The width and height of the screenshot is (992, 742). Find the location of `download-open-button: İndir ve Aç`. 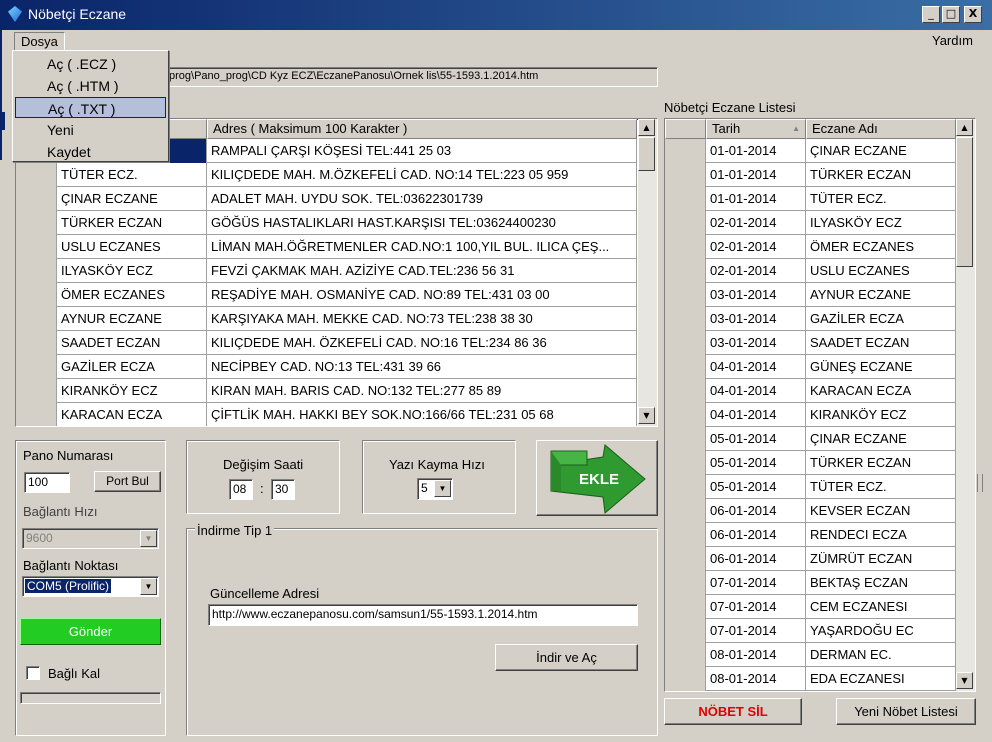

download-open-button: İndir ve Aç is located at coordinates (566, 657).